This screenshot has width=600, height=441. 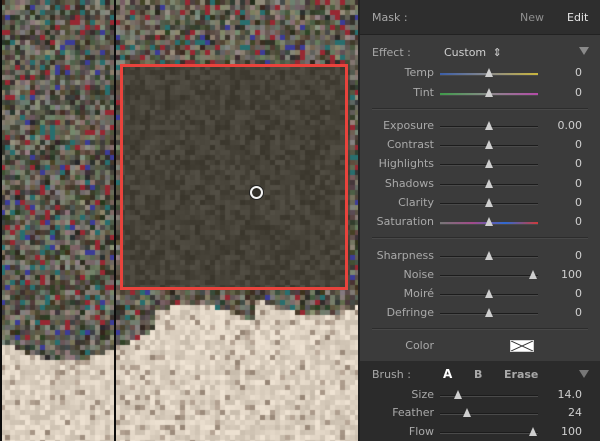 What do you see at coordinates (489, 312) in the screenshot?
I see `slider-thumb-defringe` at bounding box center [489, 312].